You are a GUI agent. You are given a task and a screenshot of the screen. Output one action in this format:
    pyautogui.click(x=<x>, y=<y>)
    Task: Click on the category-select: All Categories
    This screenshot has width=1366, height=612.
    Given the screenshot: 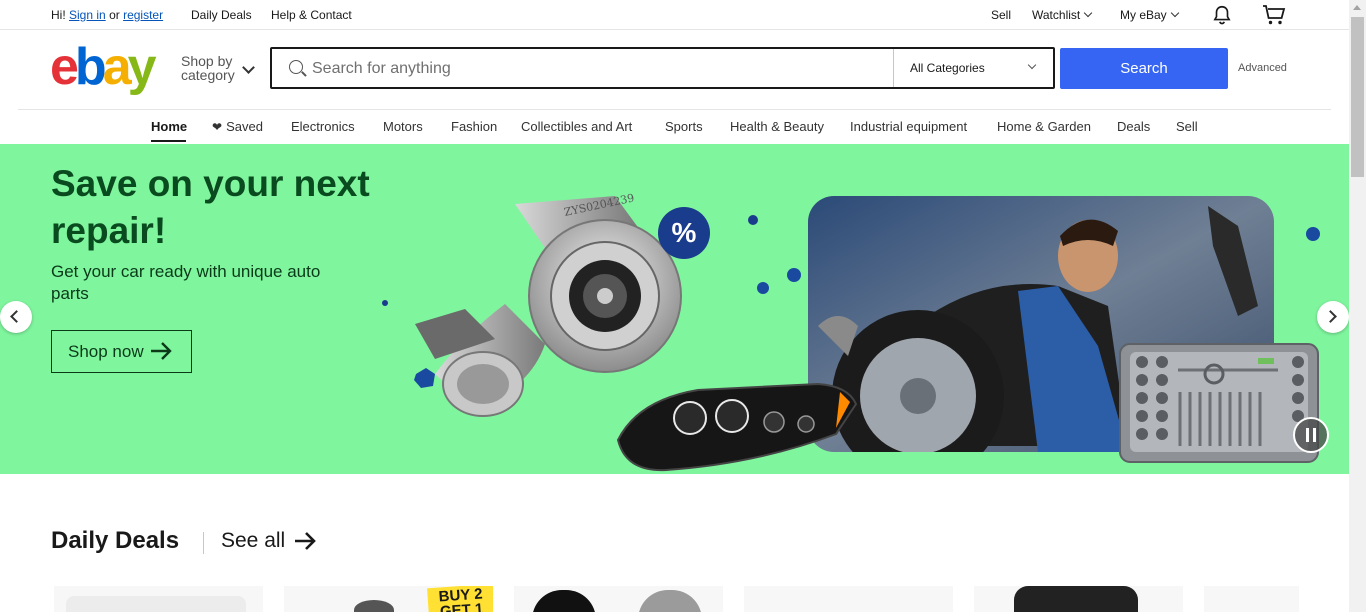 What is the action you would take?
    pyautogui.click(x=973, y=68)
    